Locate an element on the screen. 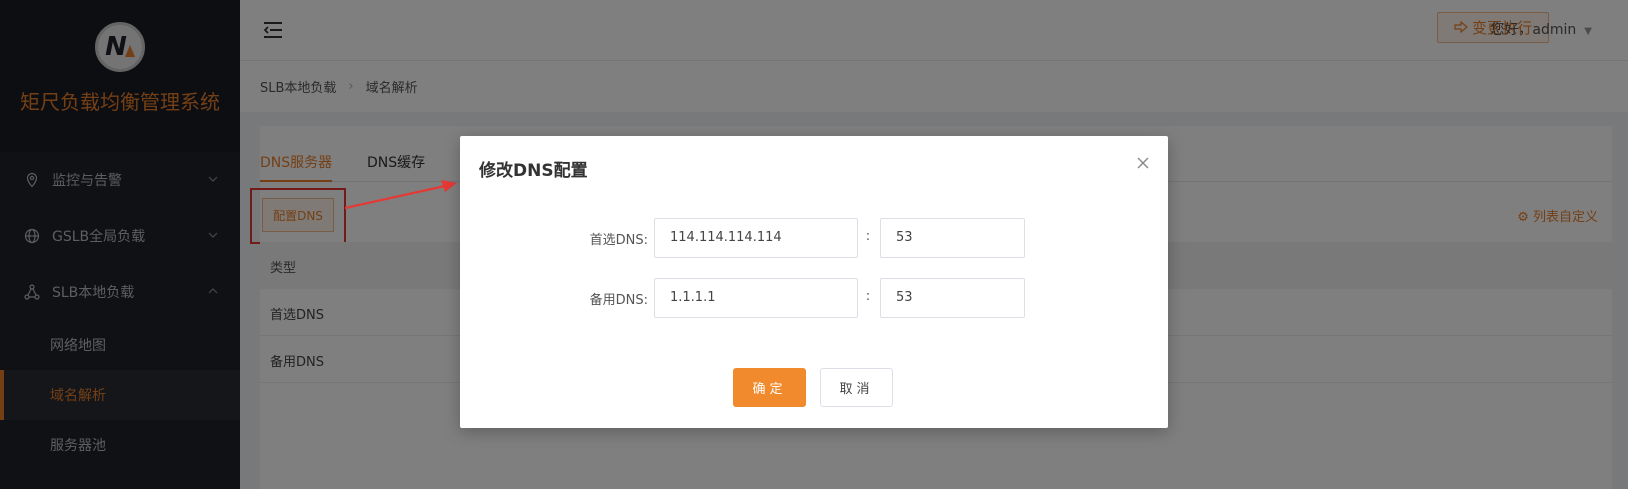 The width and height of the screenshot is (1628, 489). primary-dns-port-input: 53 is located at coordinates (952, 238).